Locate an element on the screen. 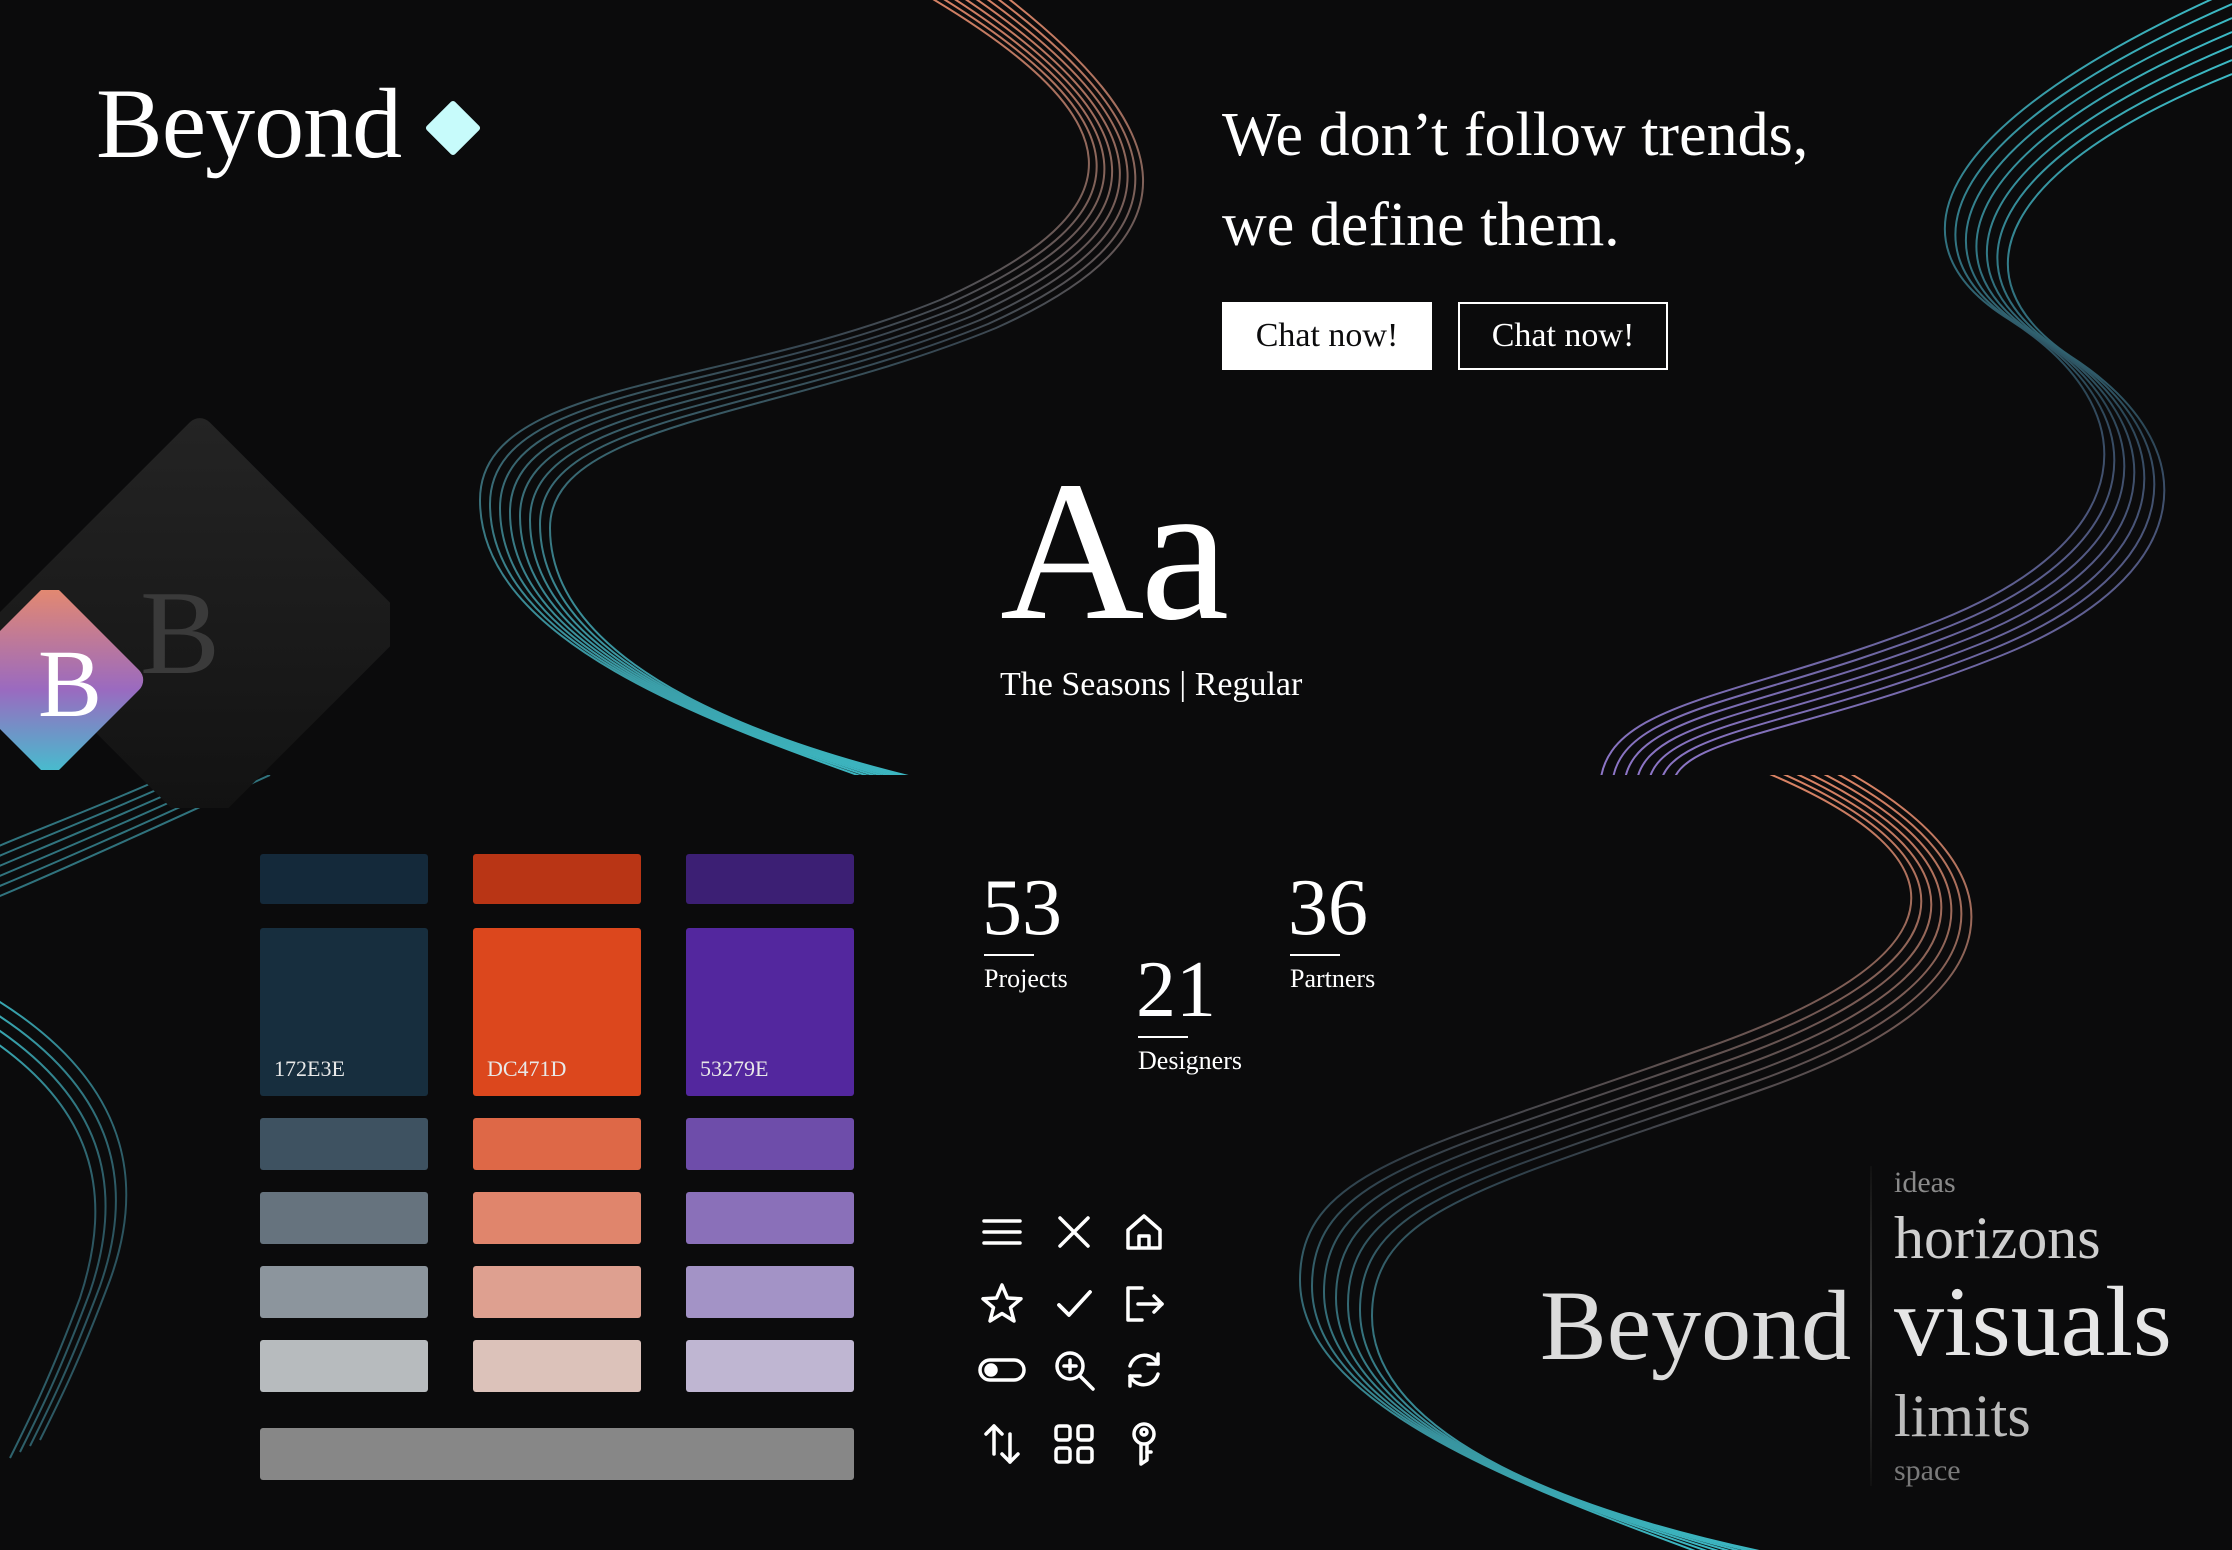 The width and height of the screenshot is (2232, 1550). home-icon is located at coordinates (1144, 1232).